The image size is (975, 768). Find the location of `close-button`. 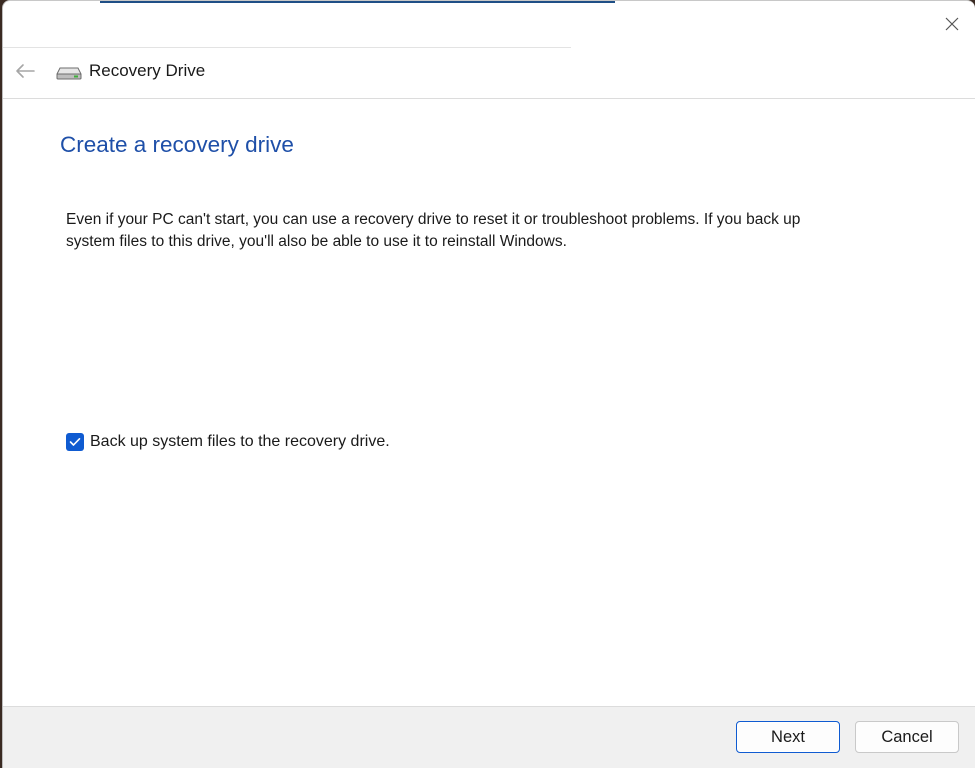

close-button is located at coordinates (952, 24).